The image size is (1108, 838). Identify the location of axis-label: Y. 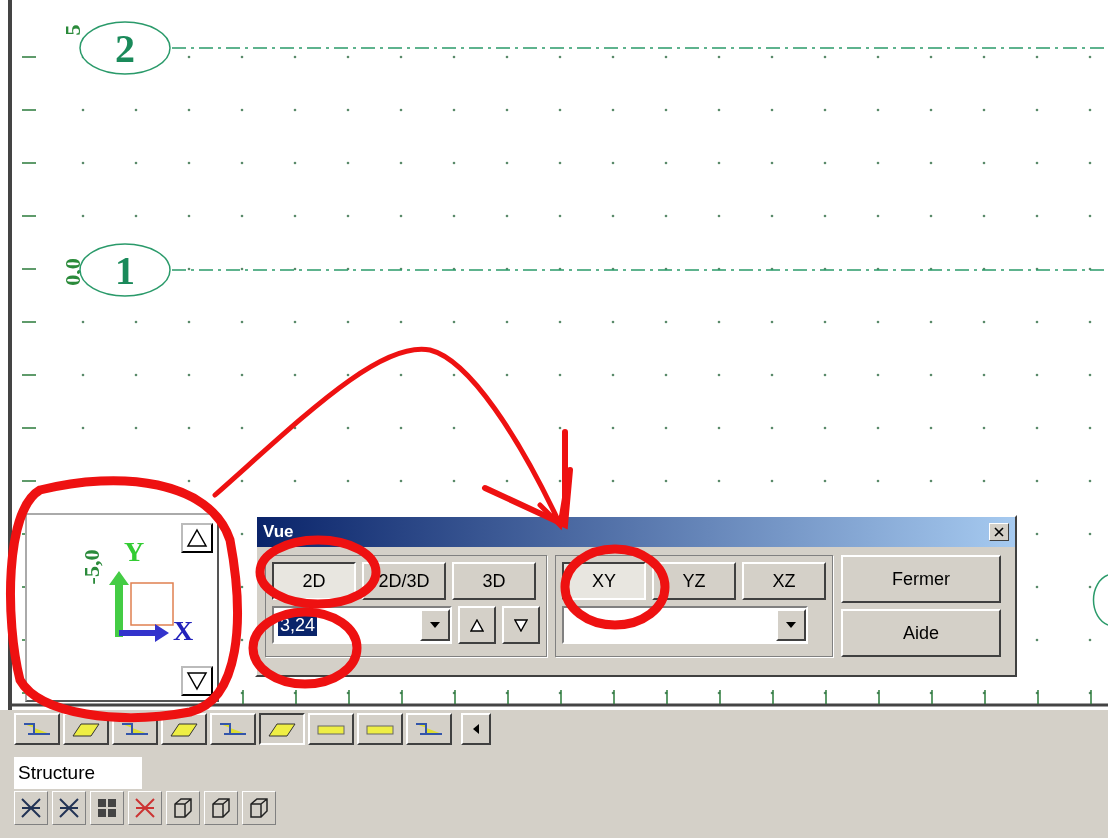
(134, 551).